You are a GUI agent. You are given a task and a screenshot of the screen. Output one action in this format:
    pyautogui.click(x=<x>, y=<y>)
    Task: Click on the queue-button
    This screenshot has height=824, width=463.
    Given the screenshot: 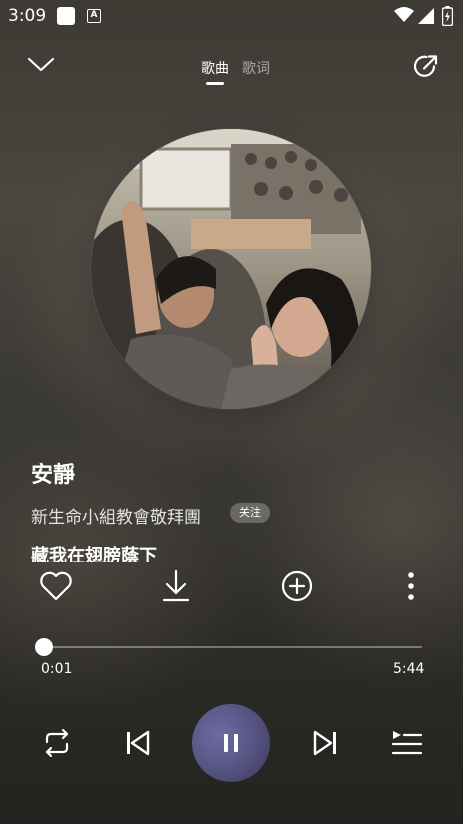 What is the action you would take?
    pyautogui.click(x=406, y=743)
    